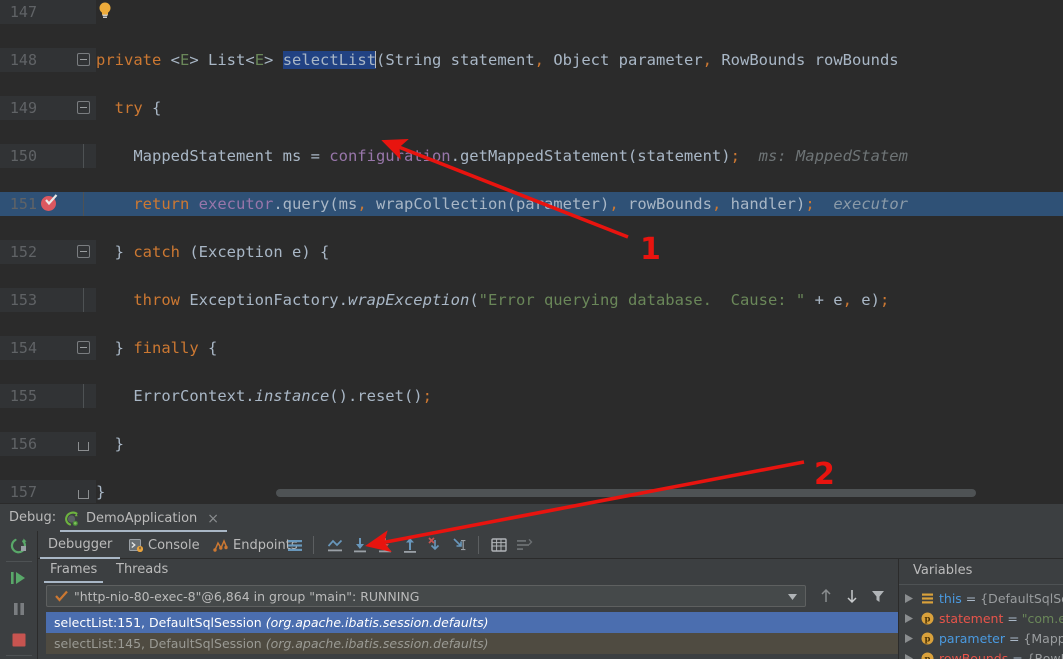  What do you see at coordinates (974, 655) in the screenshot?
I see `variable-name: rowBounds` at bounding box center [974, 655].